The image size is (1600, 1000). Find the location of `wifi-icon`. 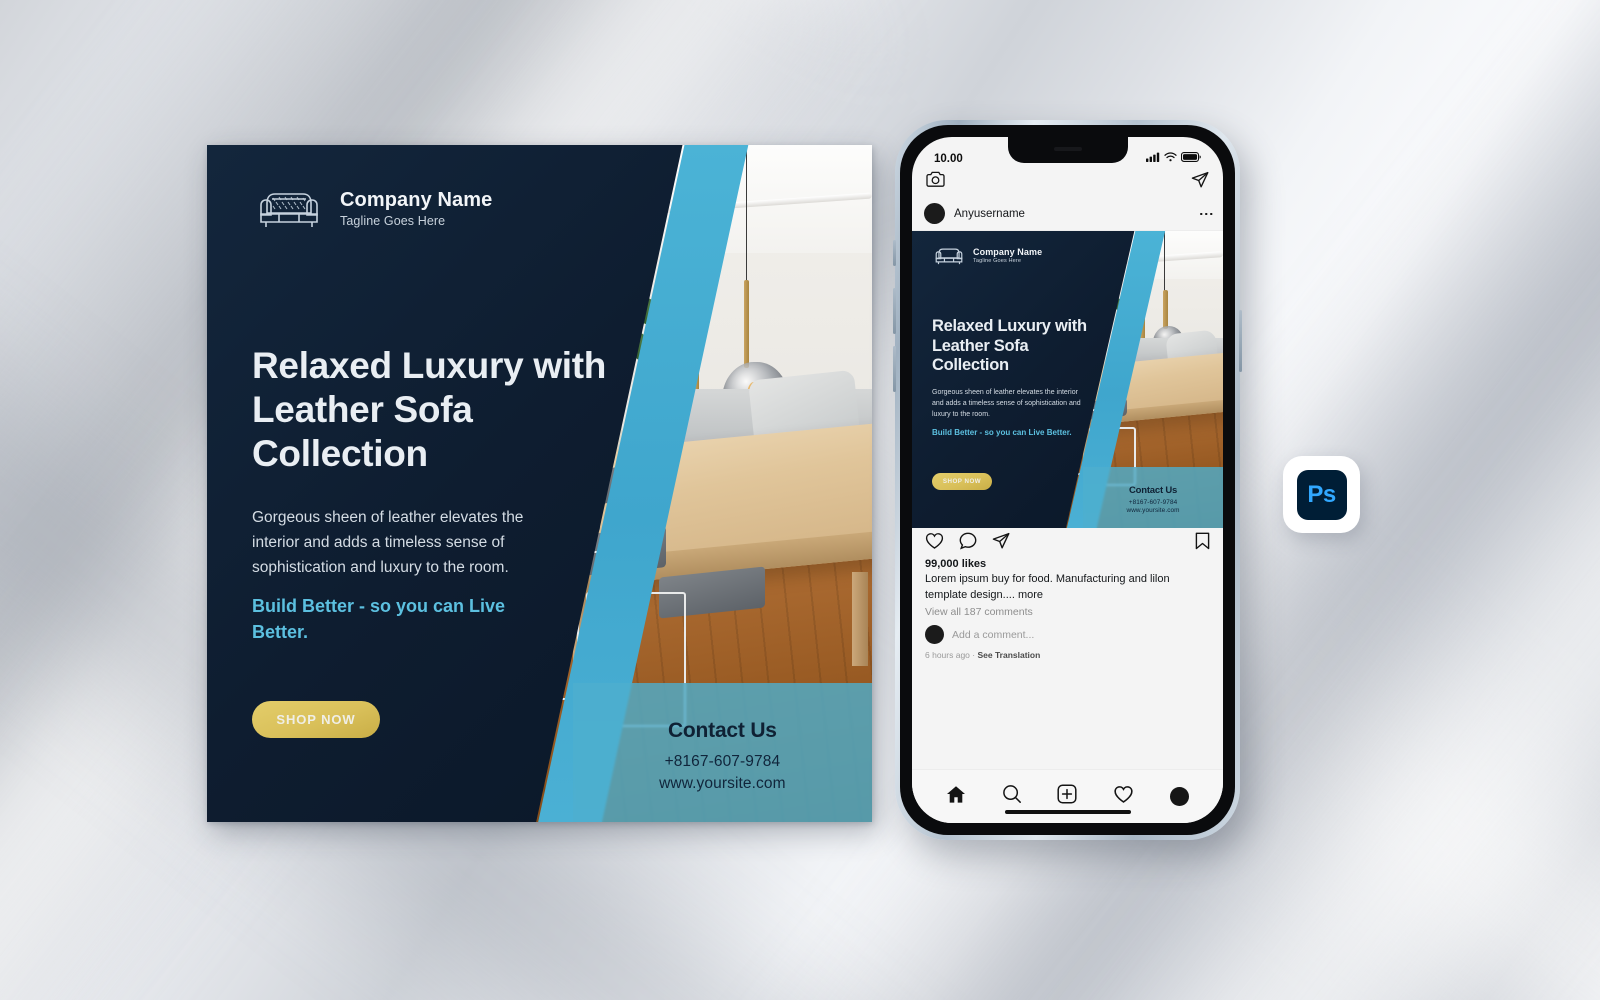

wifi-icon is located at coordinates (1170, 158).